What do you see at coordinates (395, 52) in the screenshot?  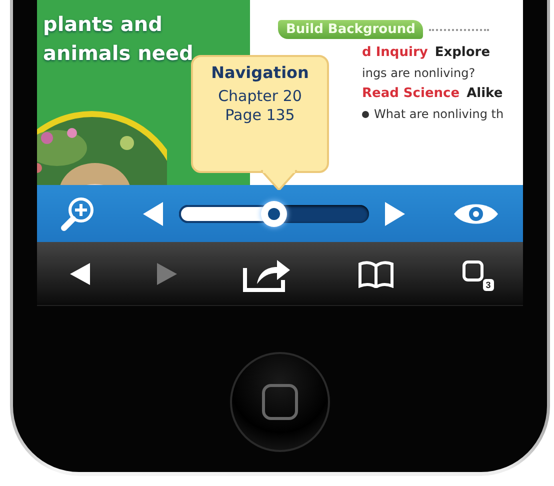 I see `section-label: d Inquiry` at bounding box center [395, 52].